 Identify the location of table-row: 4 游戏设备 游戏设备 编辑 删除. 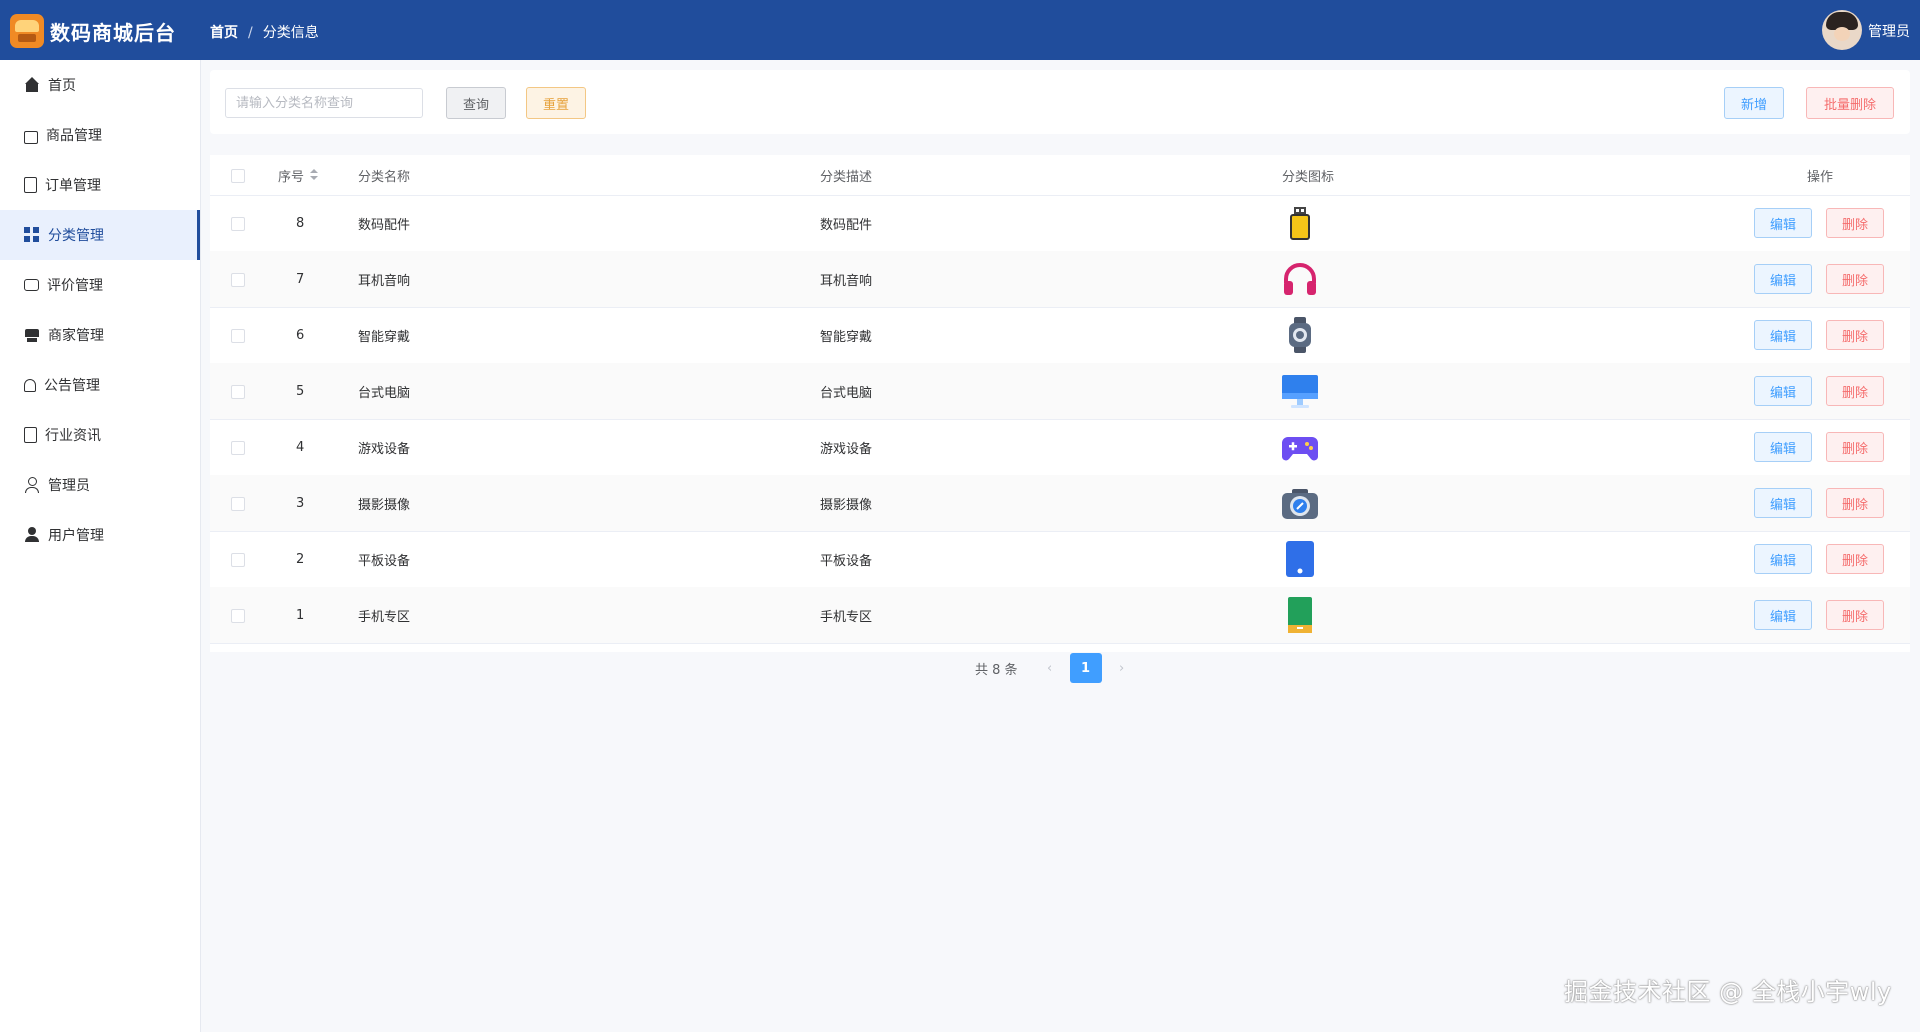
(1060, 447).